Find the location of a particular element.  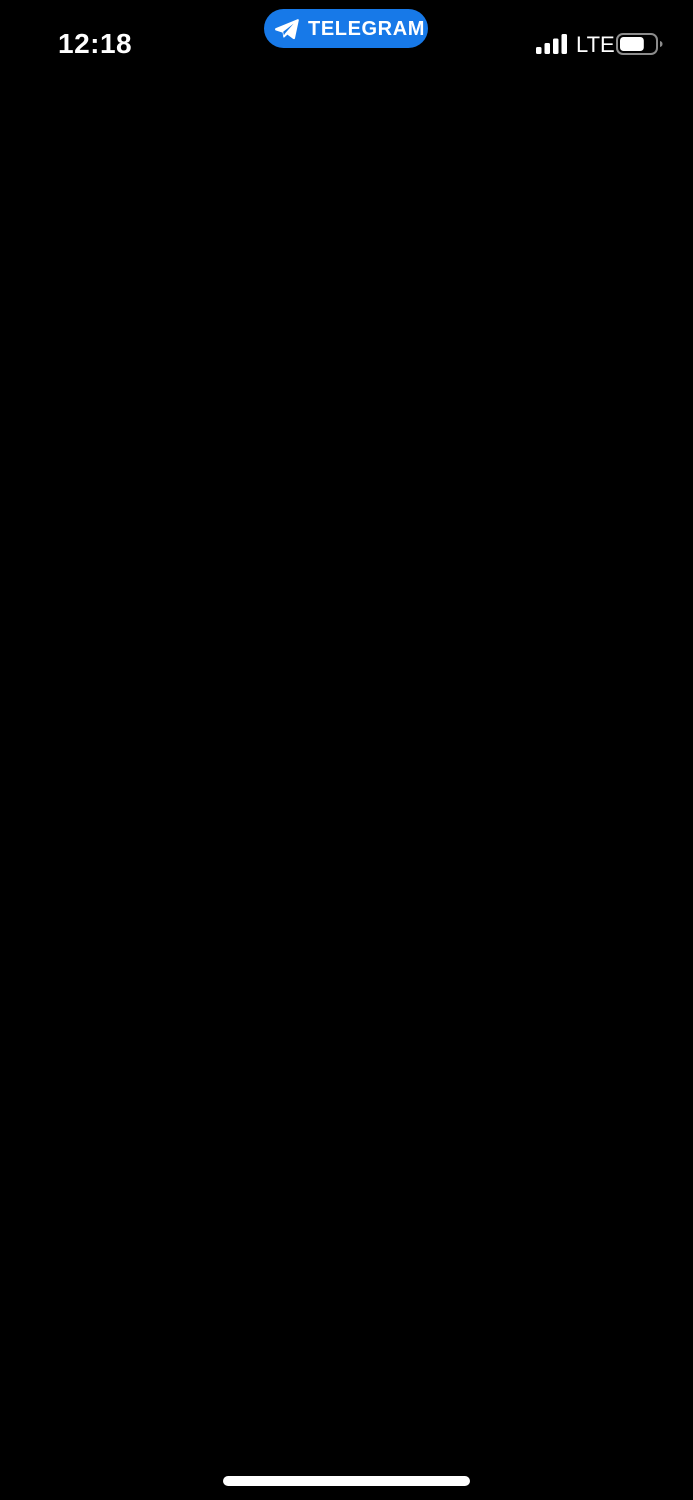

network-type: LTE is located at coordinates (595, 44).